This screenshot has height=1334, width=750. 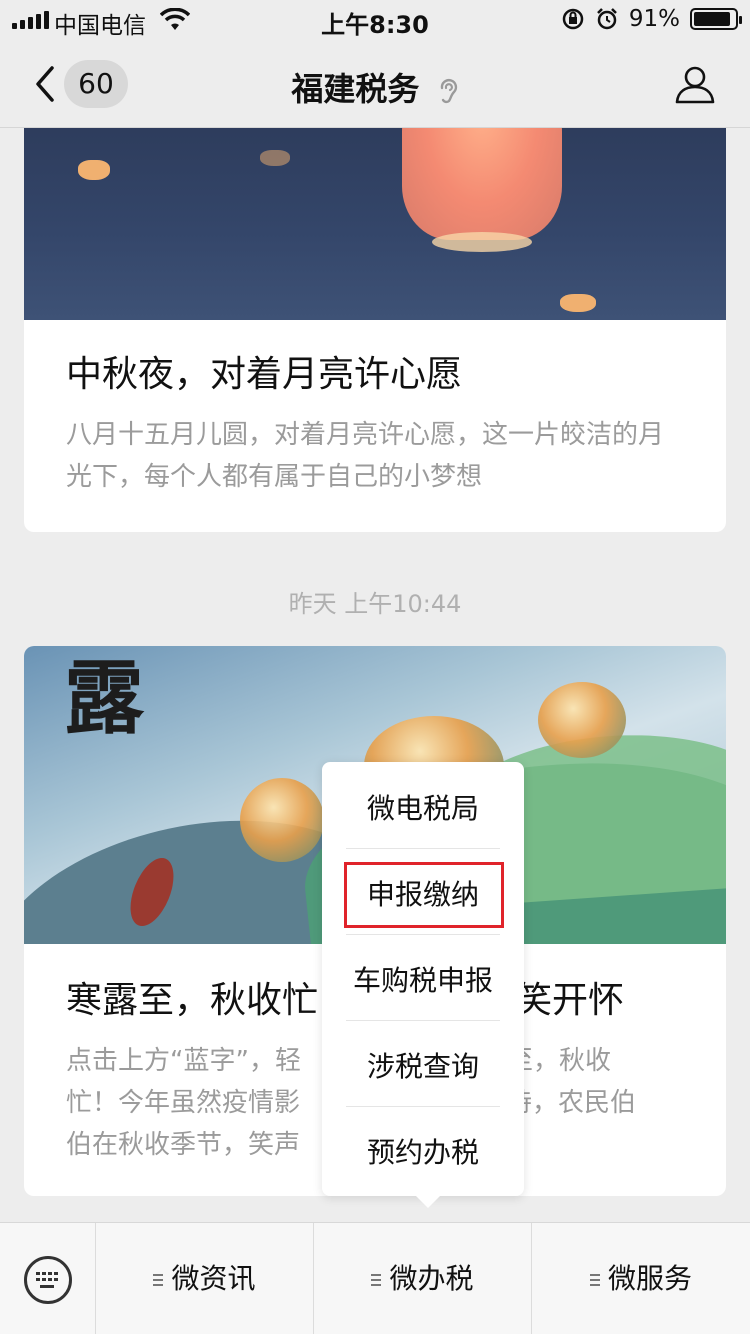 I want to click on submenu-popup: 微电税局 申报缴纳 车购税申报 涉税查询 预约办税, so click(x=423, y=985).